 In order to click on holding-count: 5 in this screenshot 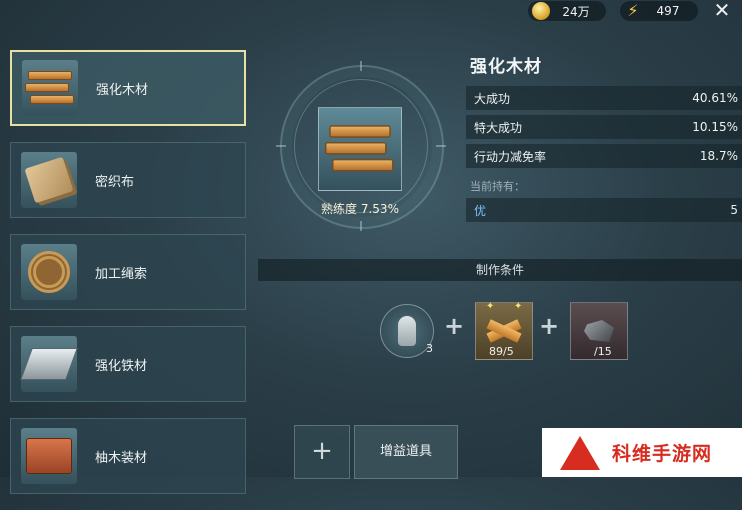, I will do `click(734, 210)`.